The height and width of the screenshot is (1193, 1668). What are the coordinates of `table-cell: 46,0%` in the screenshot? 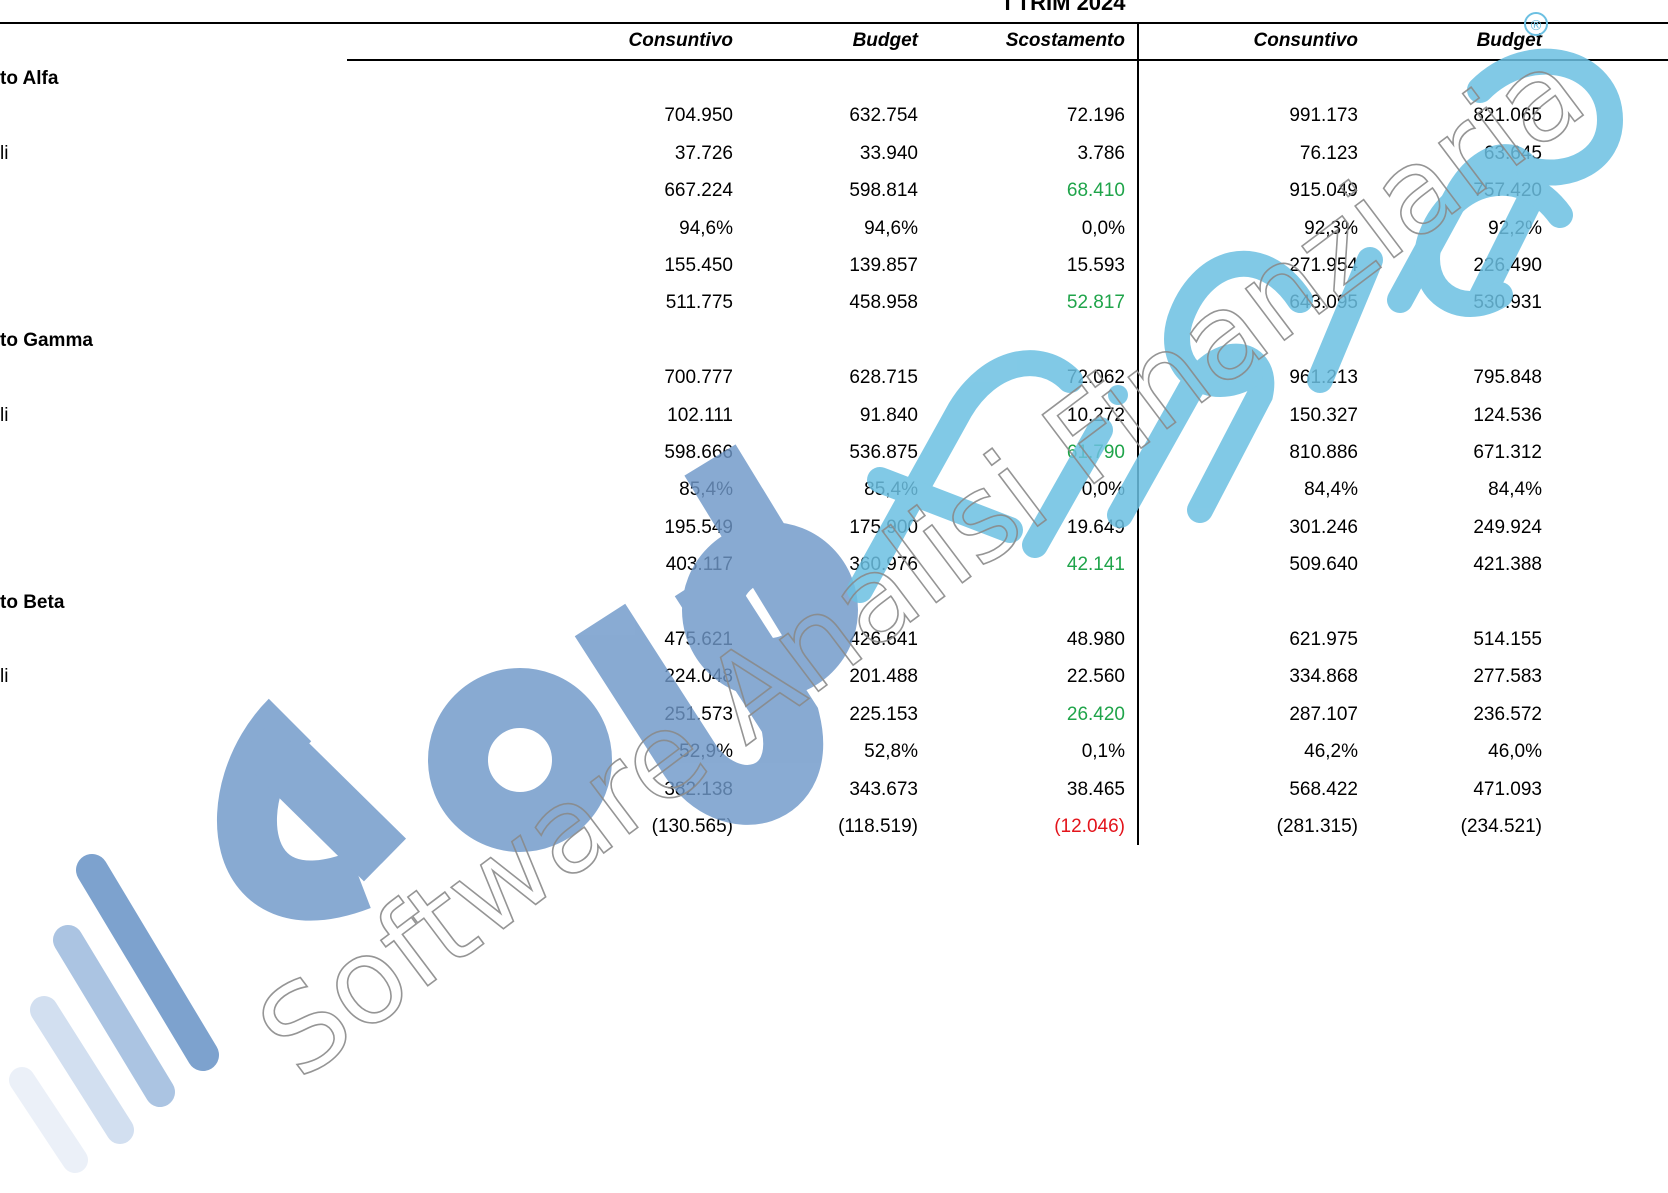 It's located at (1515, 752).